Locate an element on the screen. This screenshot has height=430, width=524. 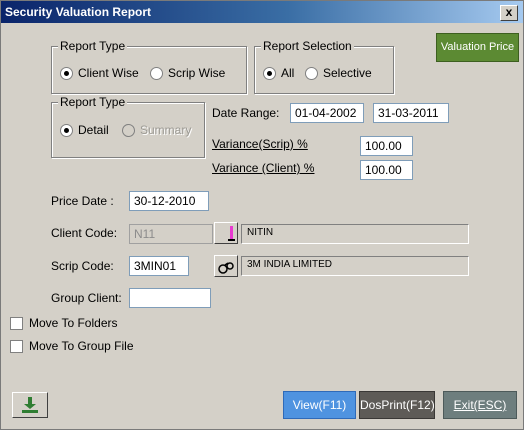
price-date-label: Price Date : is located at coordinates (82, 201).